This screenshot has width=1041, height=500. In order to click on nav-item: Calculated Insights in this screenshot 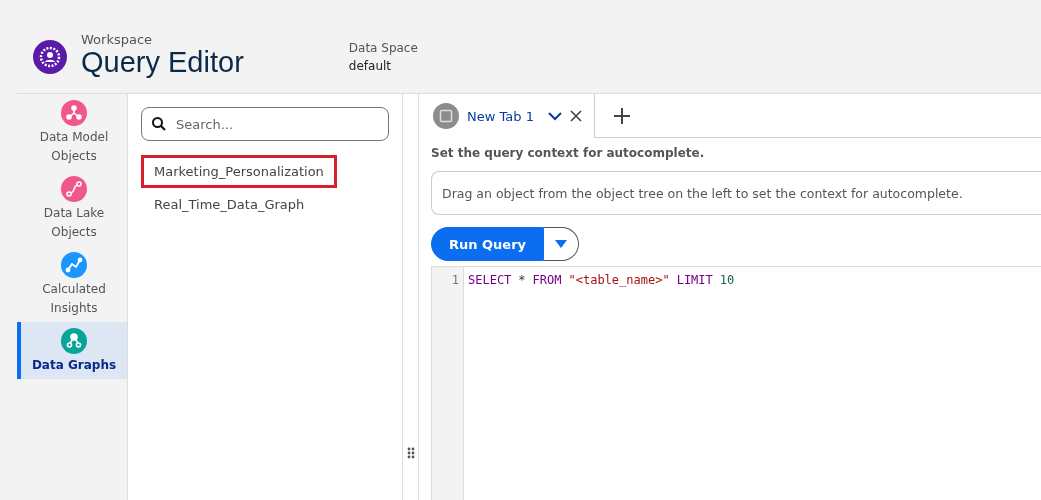, I will do `click(72, 284)`.